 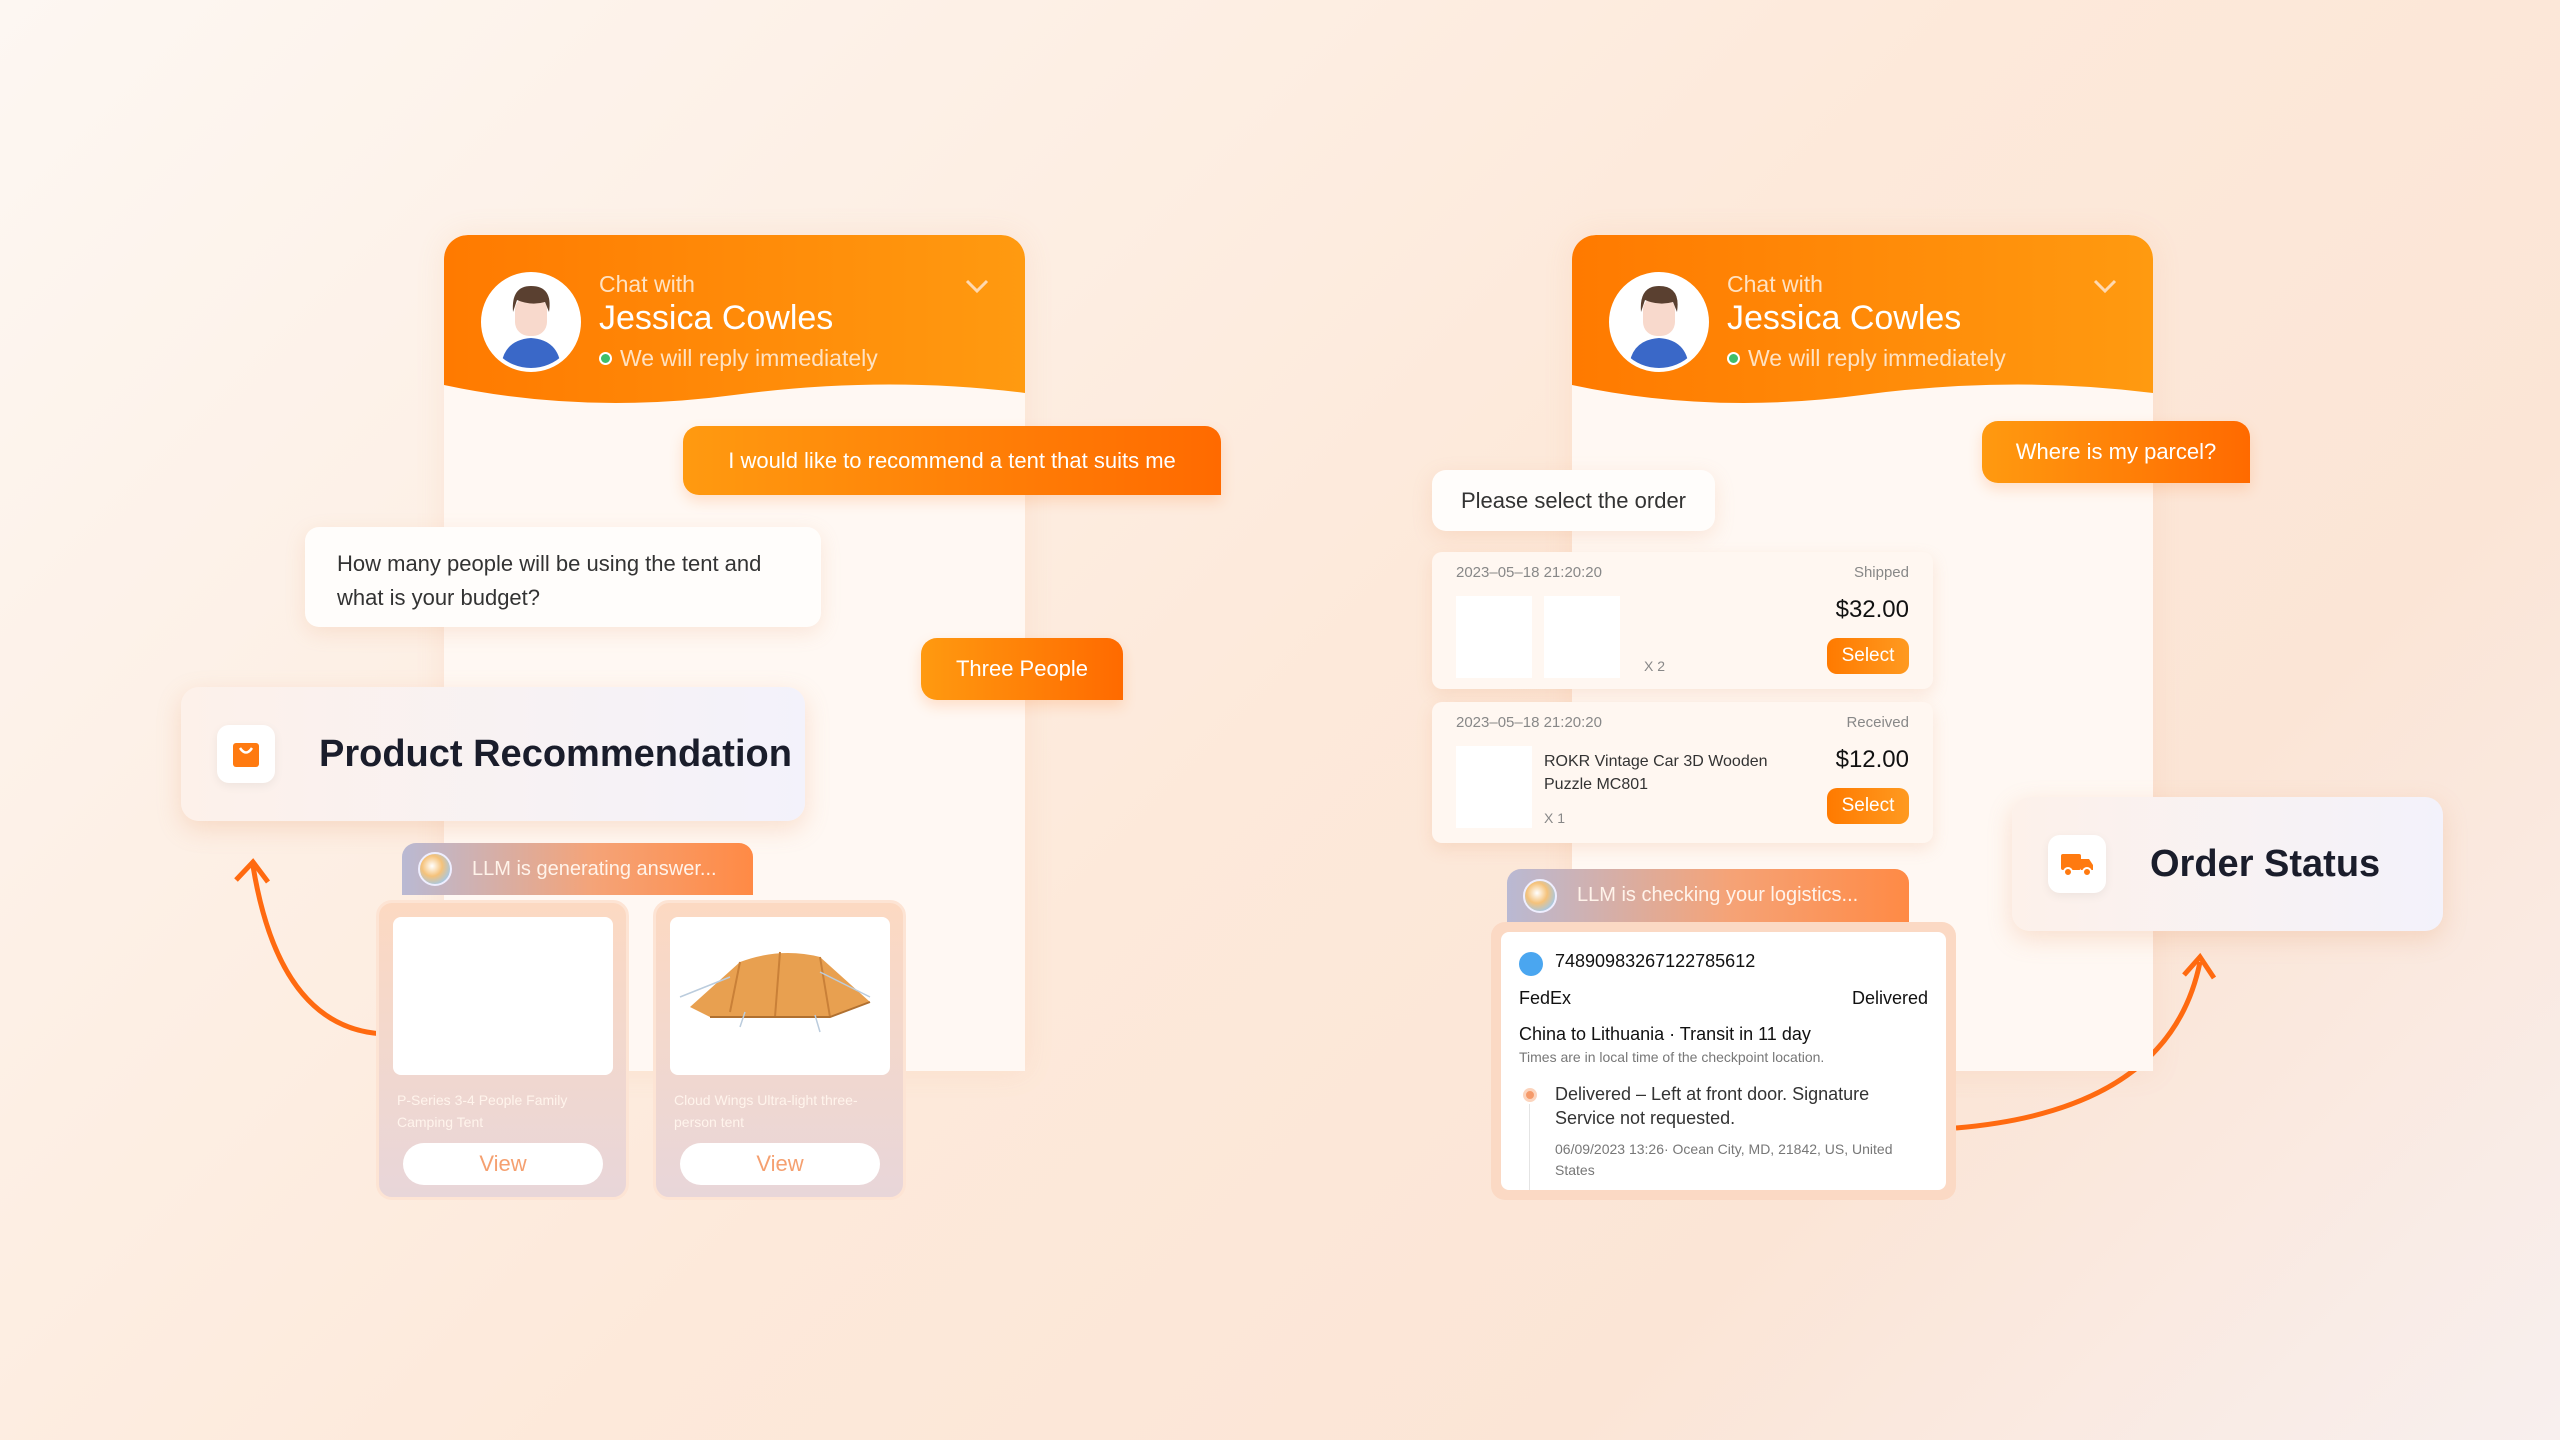 What do you see at coordinates (1530, 1095) in the screenshot?
I see `timeline-dot-icon` at bounding box center [1530, 1095].